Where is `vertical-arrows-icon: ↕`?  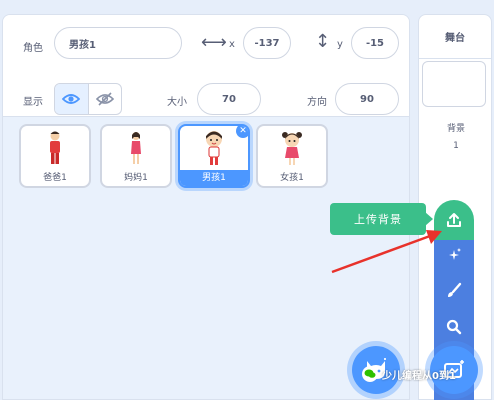
vertical-arrows-icon: ↕ is located at coordinates (323, 41).